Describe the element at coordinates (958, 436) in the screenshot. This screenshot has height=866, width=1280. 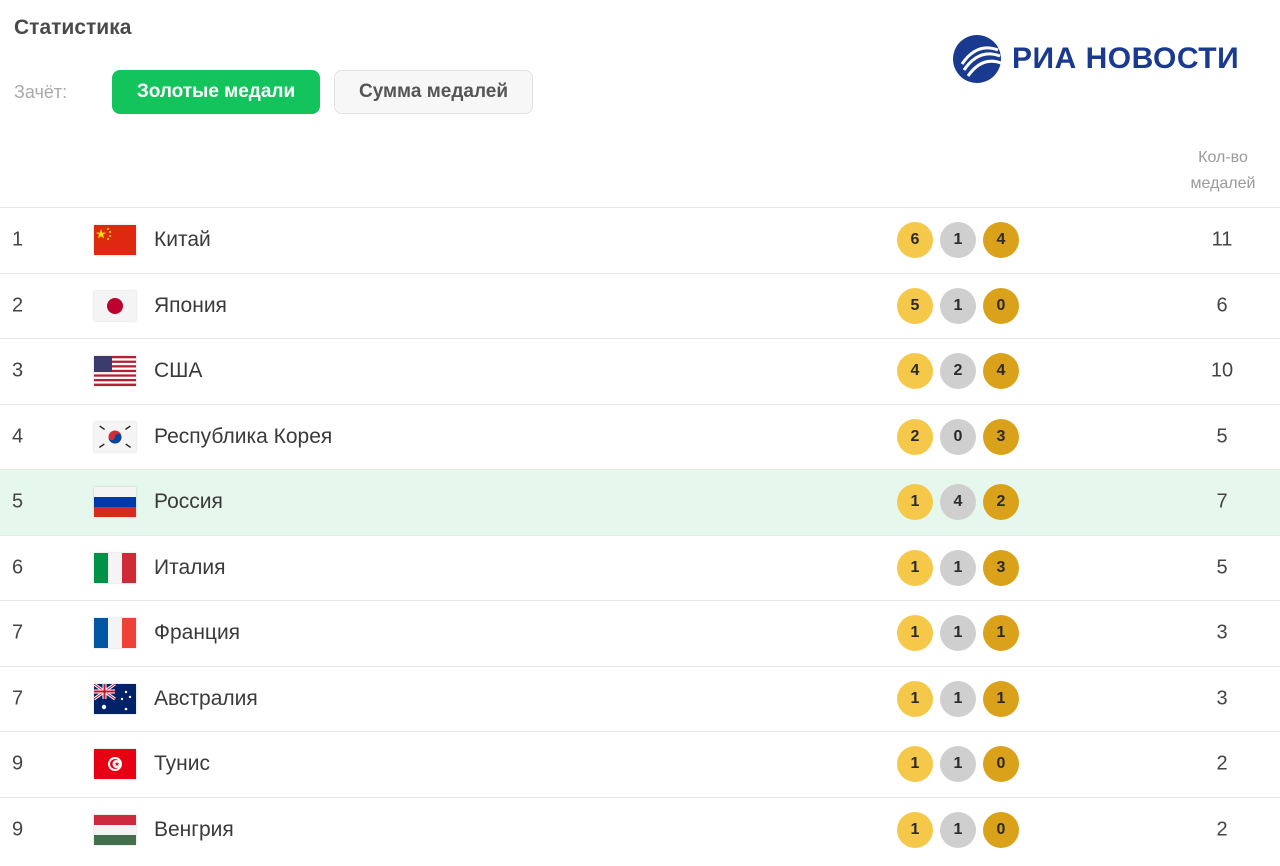
I see `silver-medal-count: 0` at that location.